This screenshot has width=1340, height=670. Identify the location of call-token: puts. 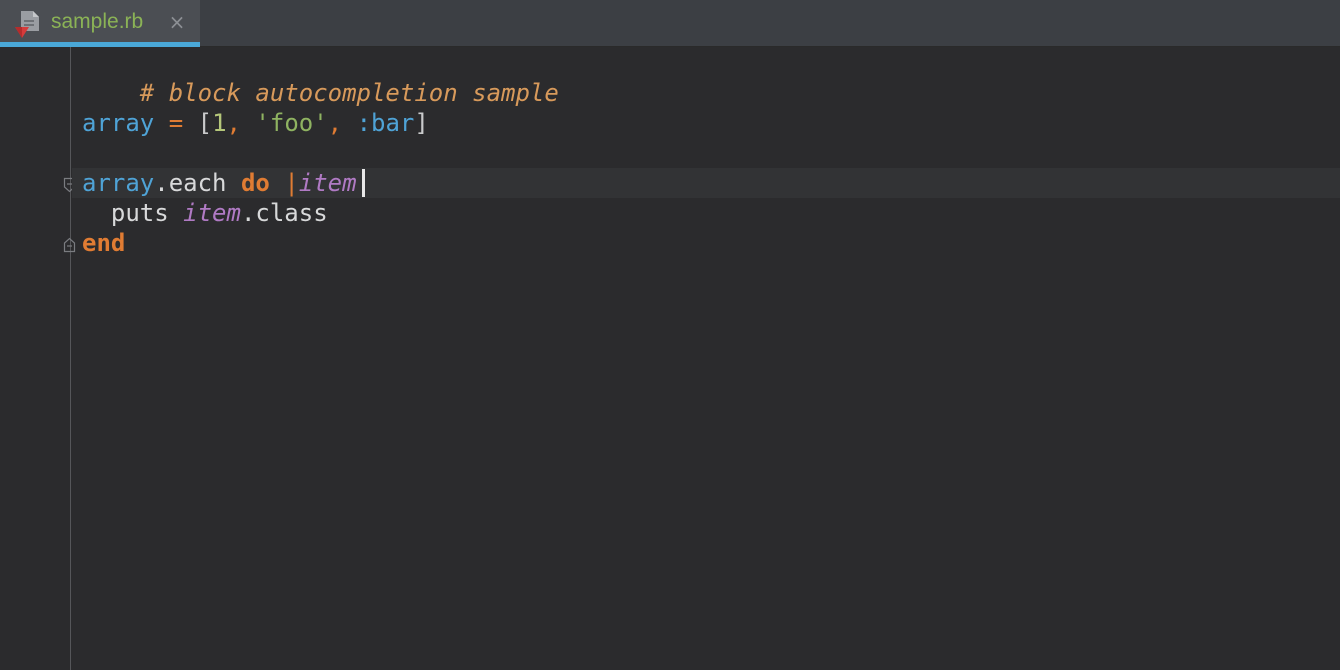
(147, 213).